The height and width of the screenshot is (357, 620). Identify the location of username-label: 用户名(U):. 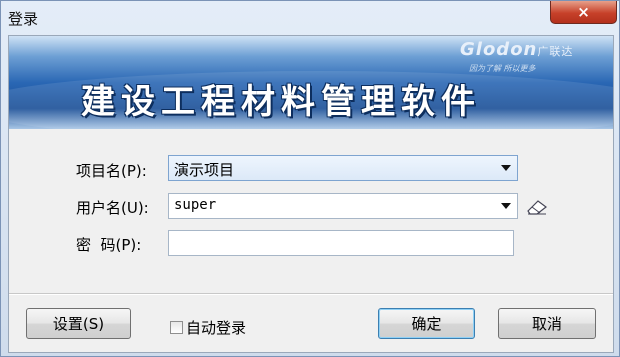
(112, 208).